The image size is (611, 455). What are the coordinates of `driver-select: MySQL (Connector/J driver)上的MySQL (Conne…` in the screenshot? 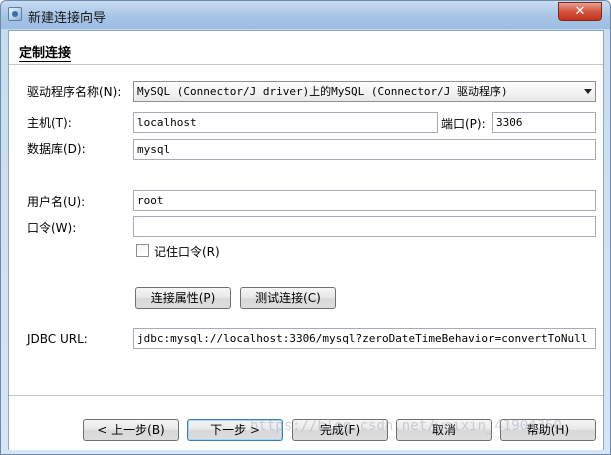 It's located at (364, 91).